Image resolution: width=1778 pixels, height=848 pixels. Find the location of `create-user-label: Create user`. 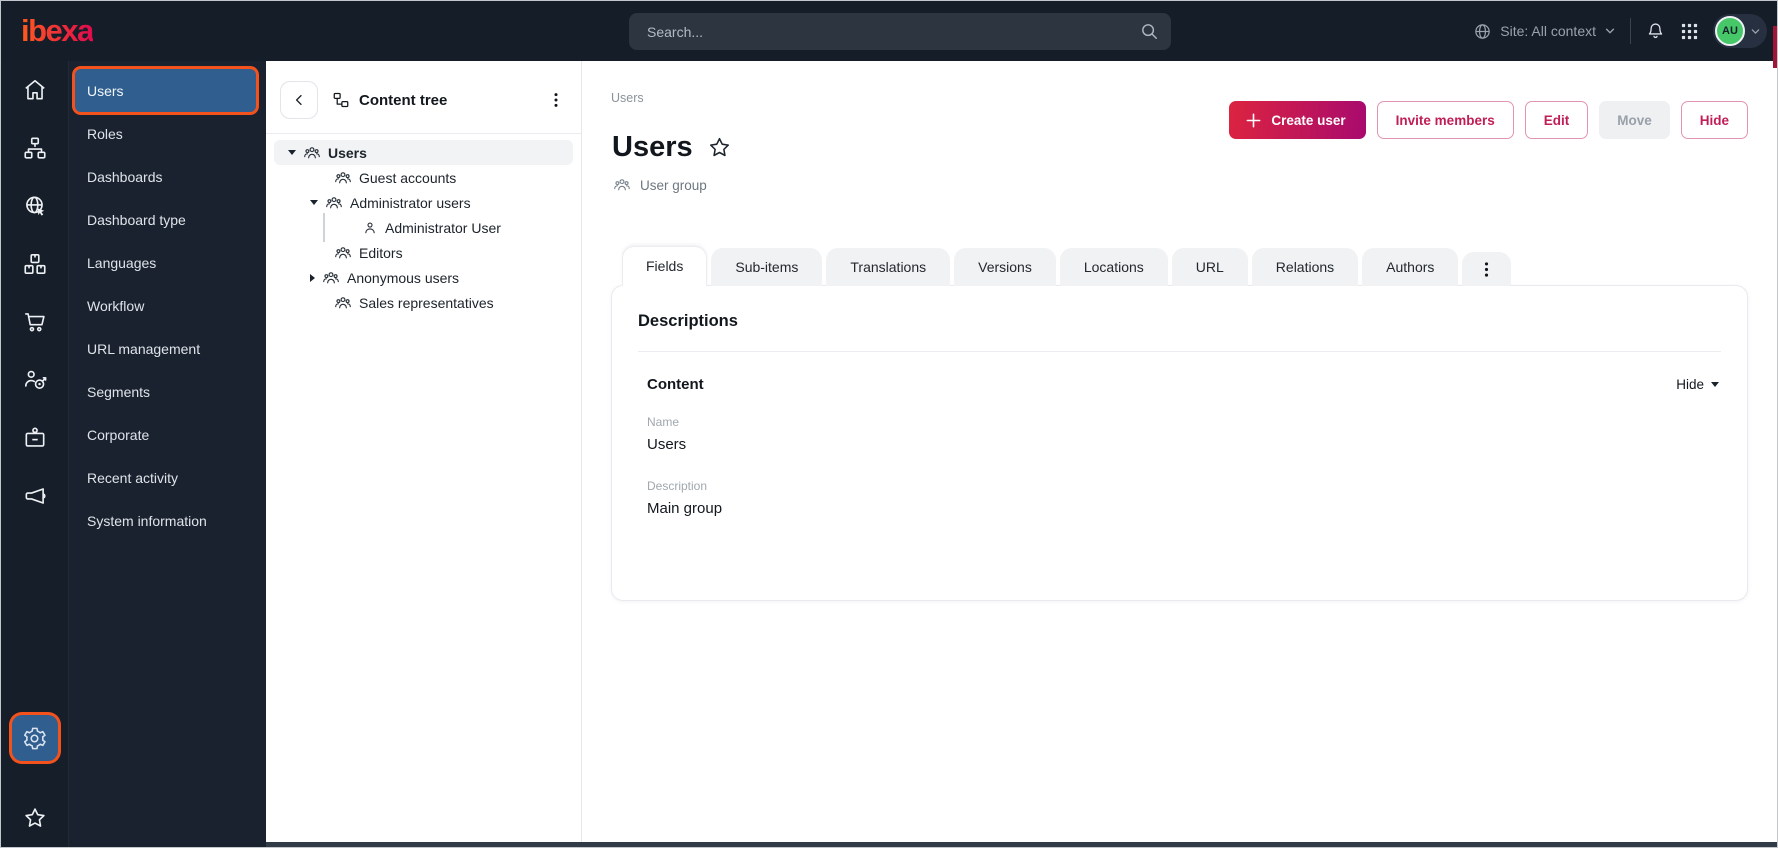

create-user-label: Create user is located at coordinates (1308, 120).